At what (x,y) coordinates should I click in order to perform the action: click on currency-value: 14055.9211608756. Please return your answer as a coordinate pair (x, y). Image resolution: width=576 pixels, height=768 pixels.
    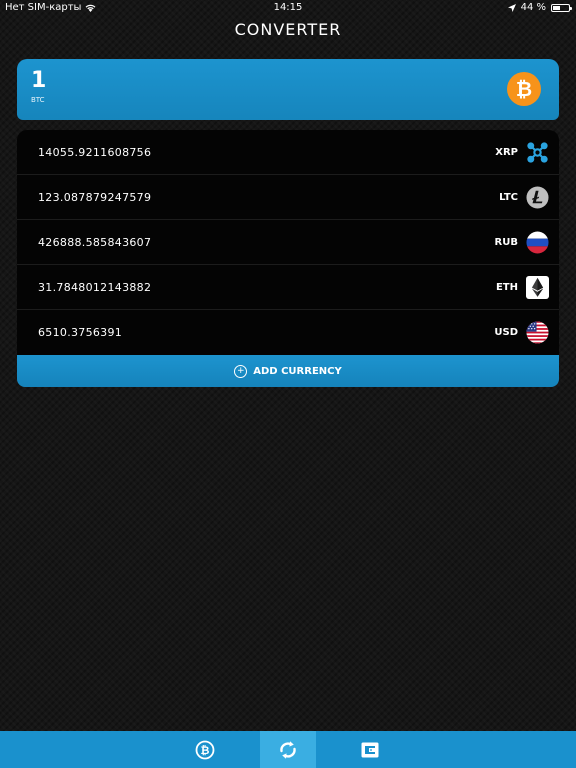
    Looking at the image, I should click on (95, 152).